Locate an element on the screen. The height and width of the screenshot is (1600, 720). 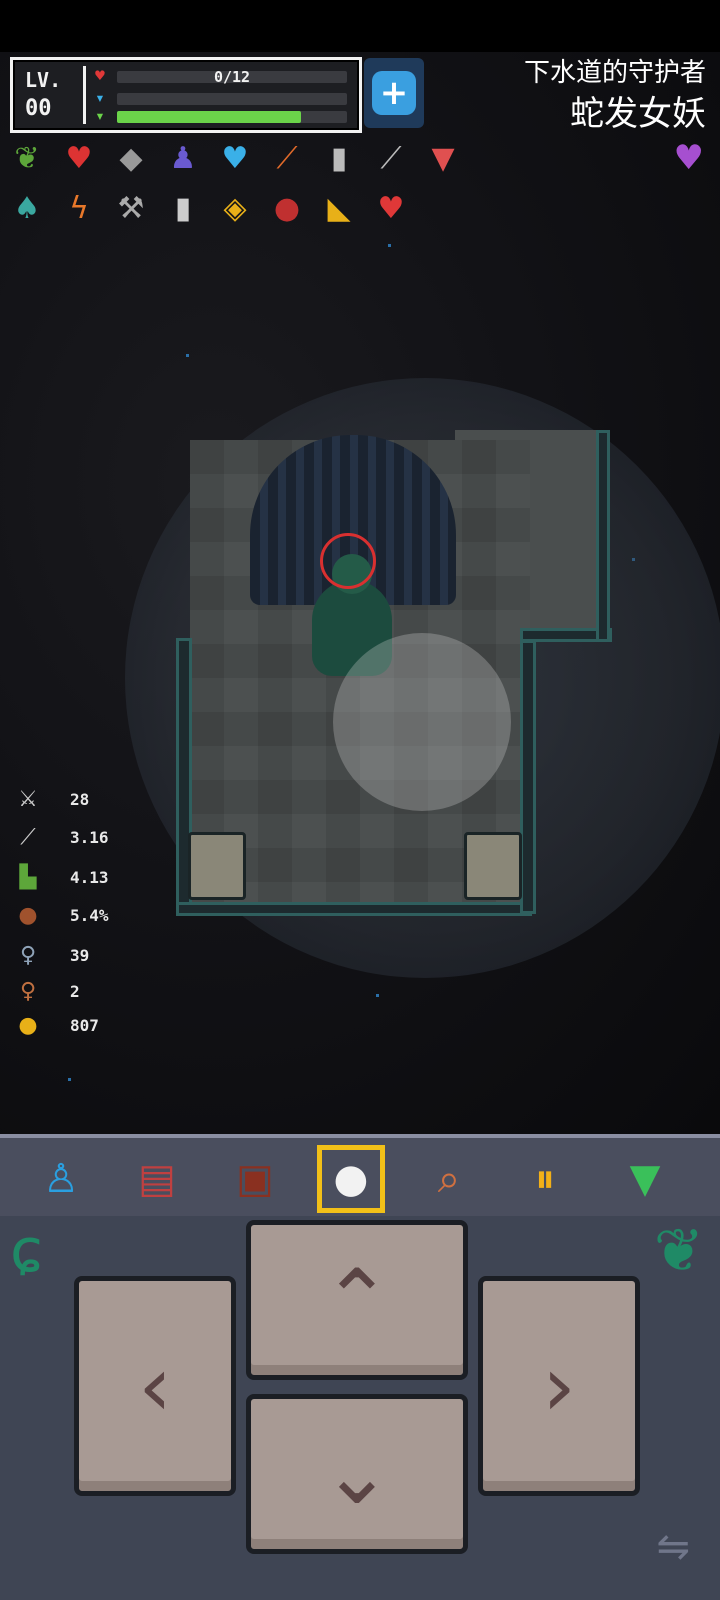
collapse-button: ▼ is located at coordinates (645, 1179).